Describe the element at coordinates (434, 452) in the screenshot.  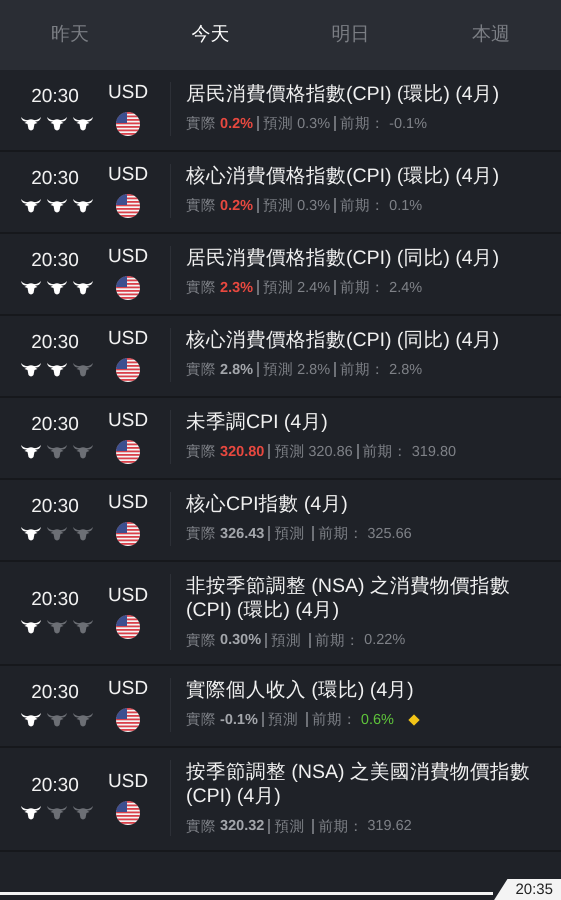
I see `previous-value: 319.80` at that location.